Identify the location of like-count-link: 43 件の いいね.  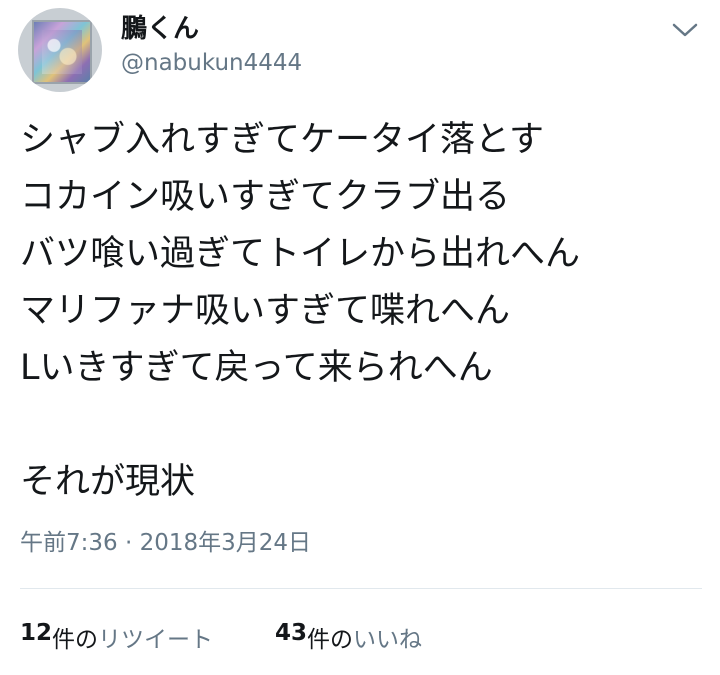
(348, 637).